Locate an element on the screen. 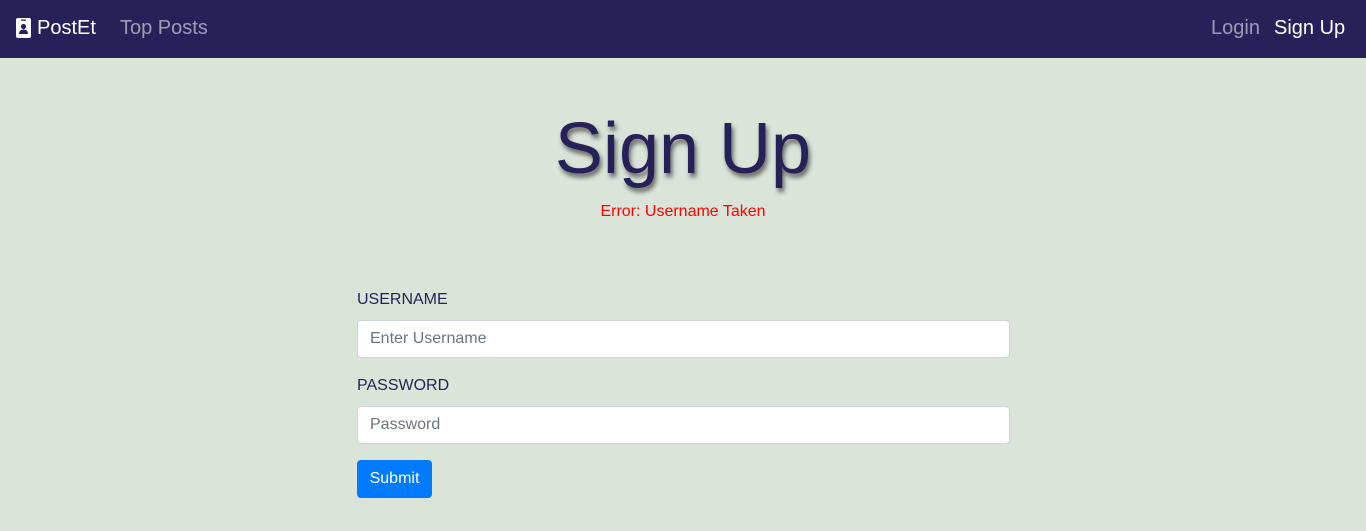  password-label: PASSWORD is located at coordinates (403, 385).